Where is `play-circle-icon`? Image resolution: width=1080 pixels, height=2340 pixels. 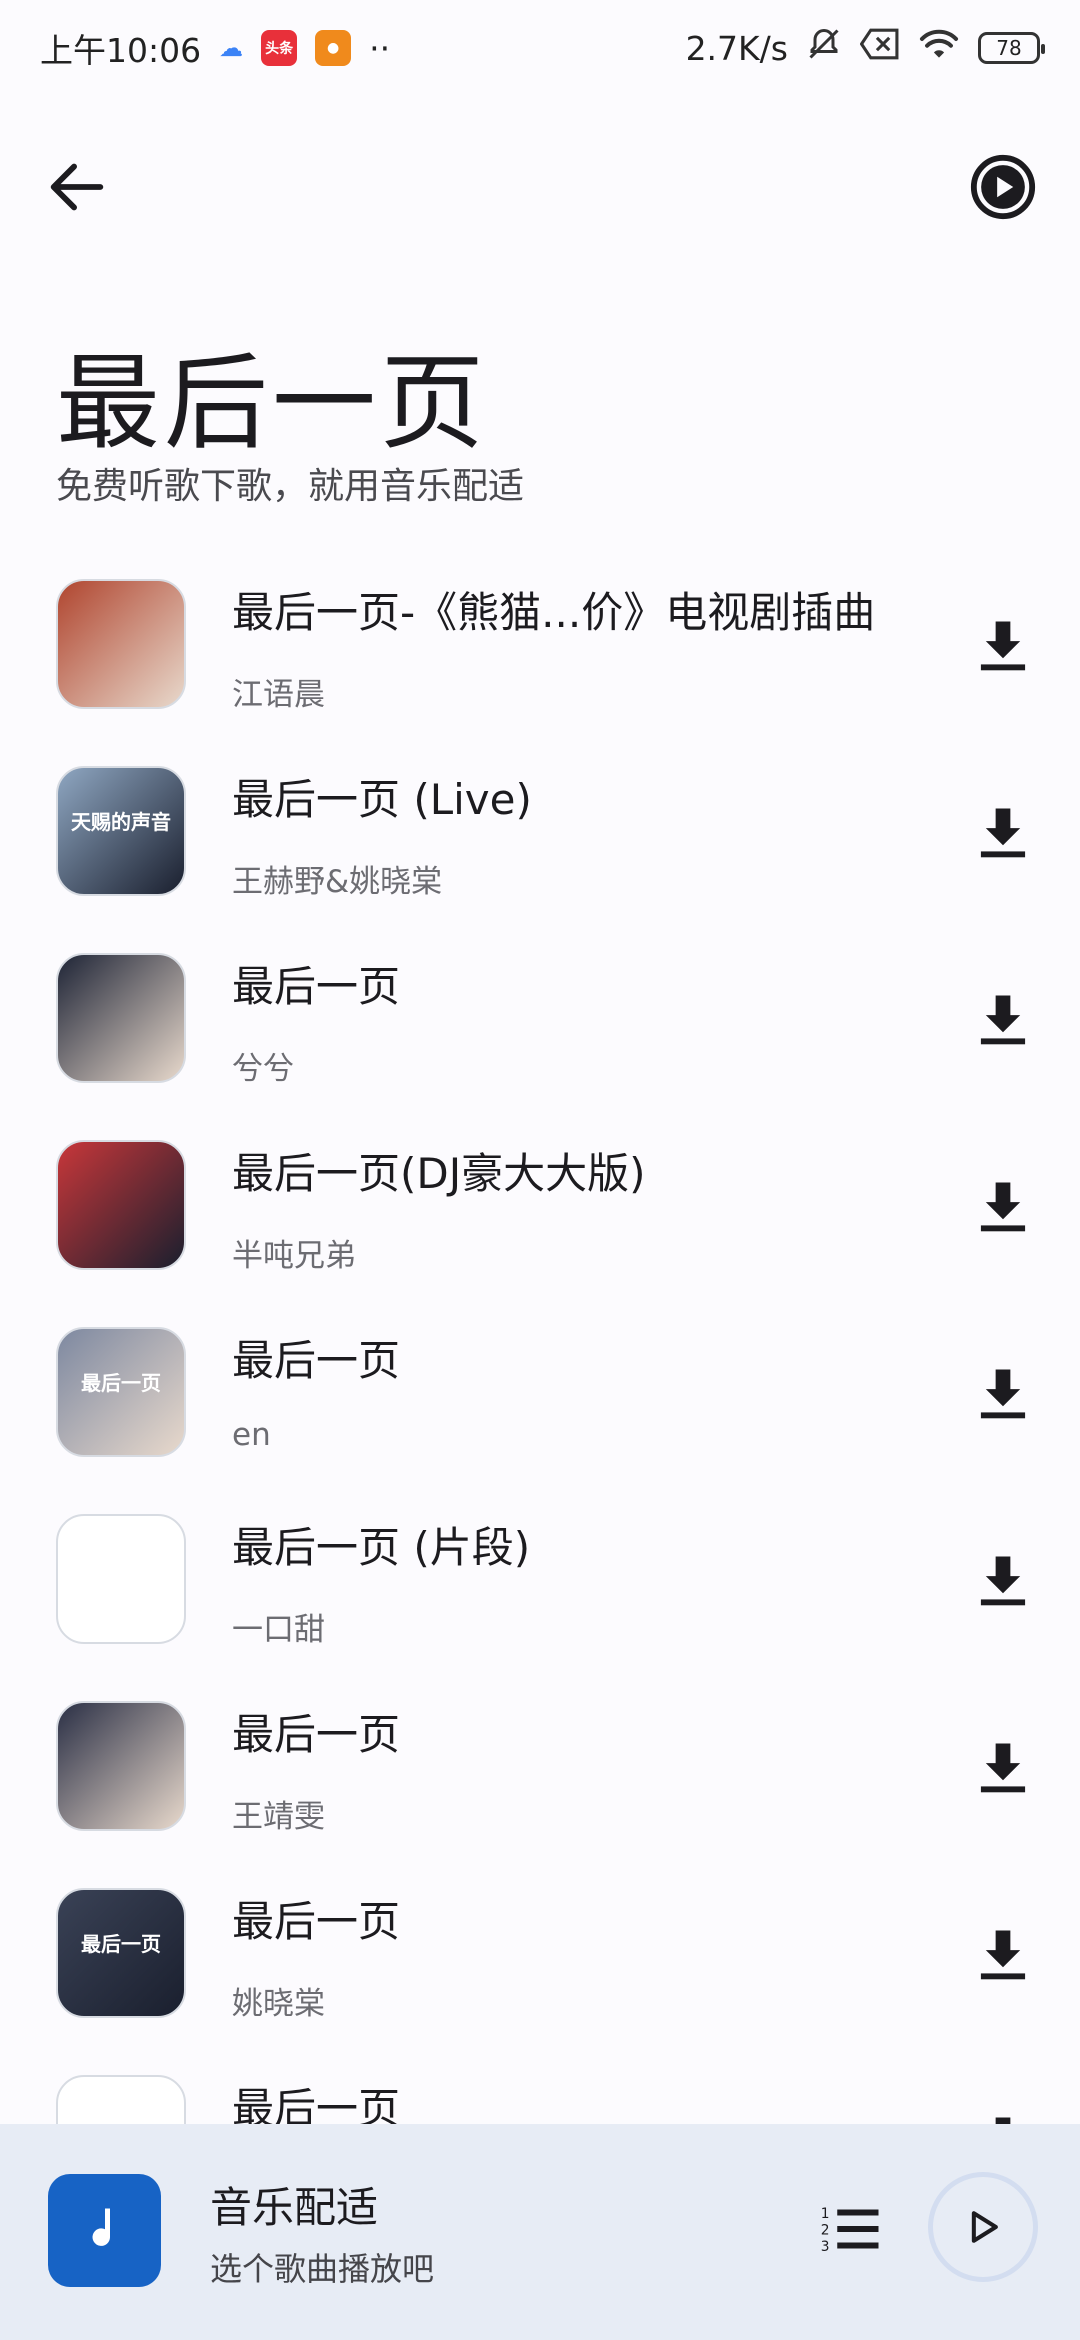 play-circle-icon is located at coordinates (1003, 187).